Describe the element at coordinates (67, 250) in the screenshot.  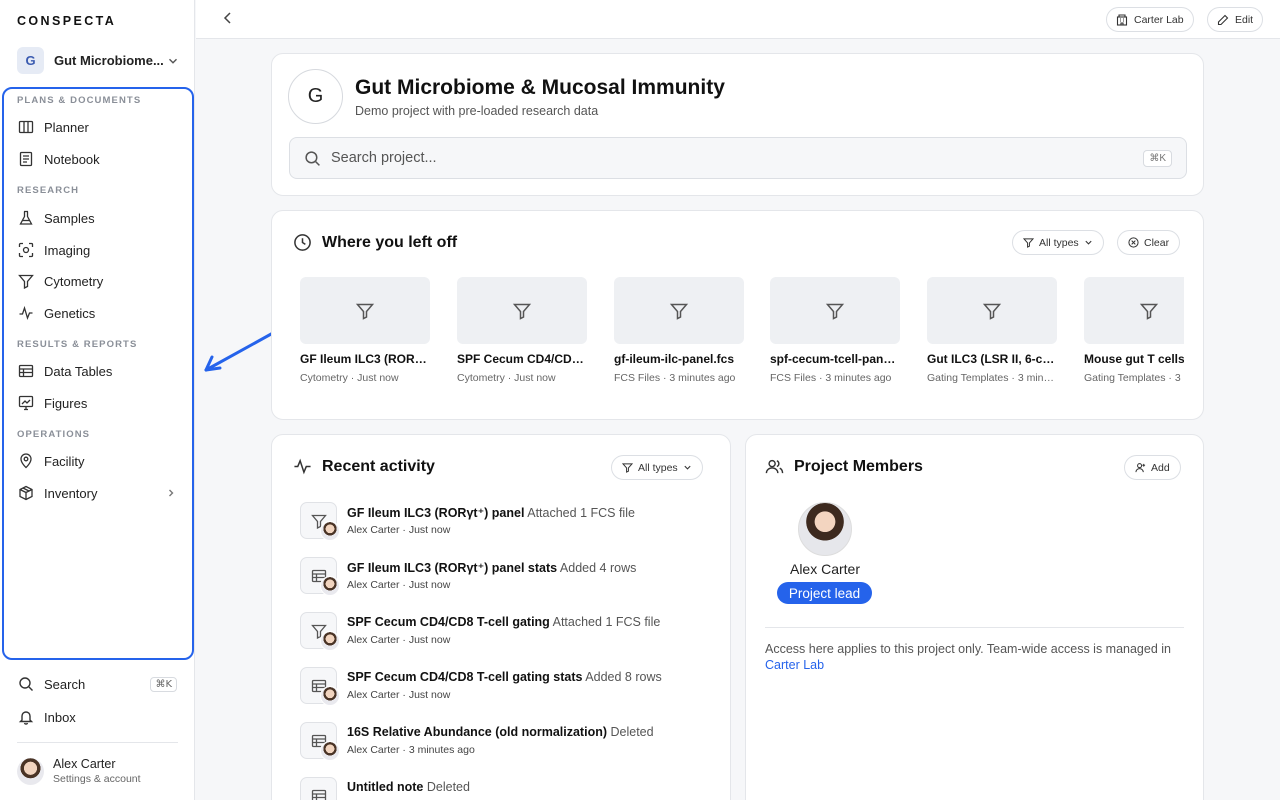
I see `sidebar-item-label: Imaging` at that location.